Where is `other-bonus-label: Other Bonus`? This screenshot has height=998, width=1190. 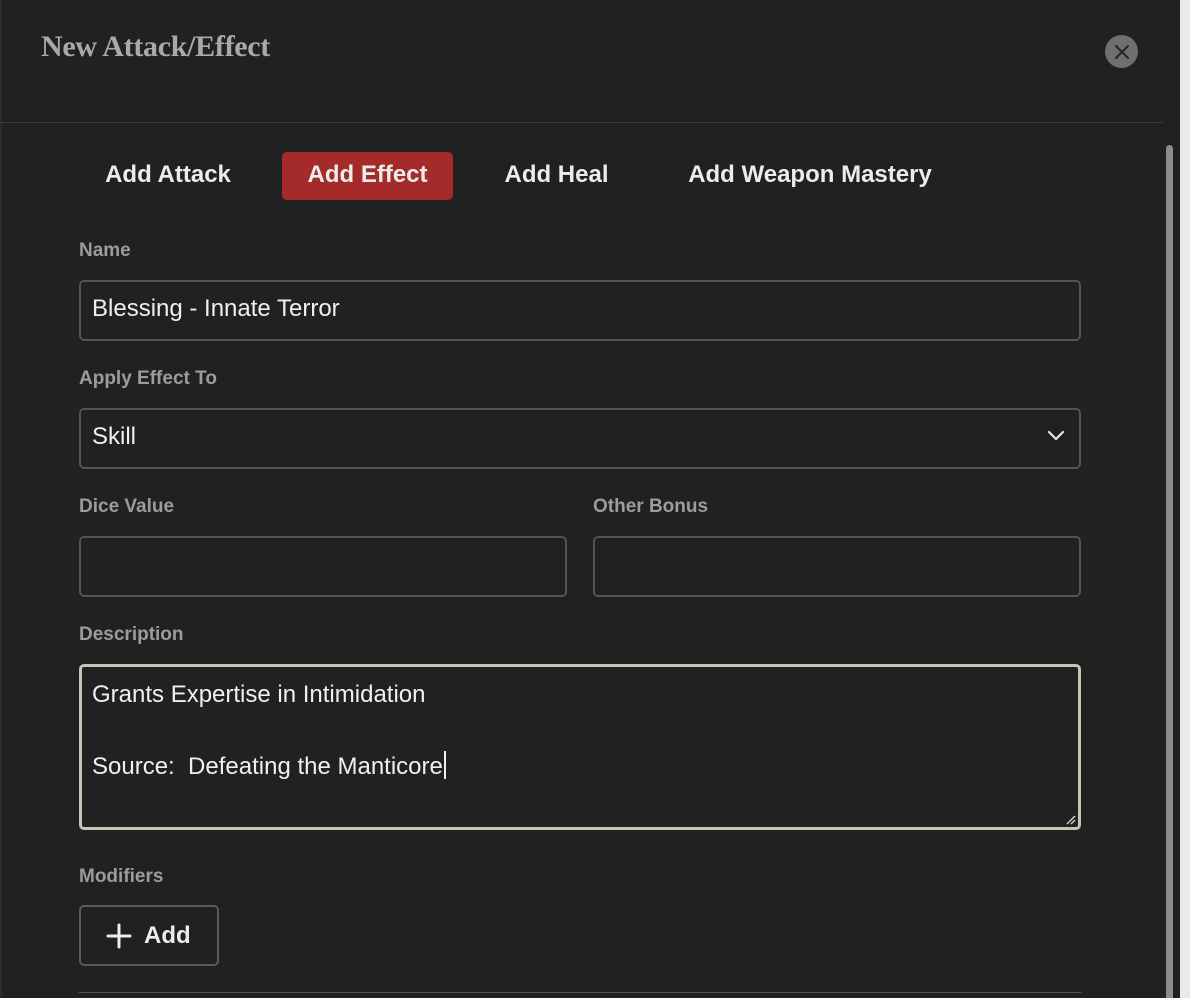
other-bonus-label: Other Bonus is located at coordinates (651, 506).